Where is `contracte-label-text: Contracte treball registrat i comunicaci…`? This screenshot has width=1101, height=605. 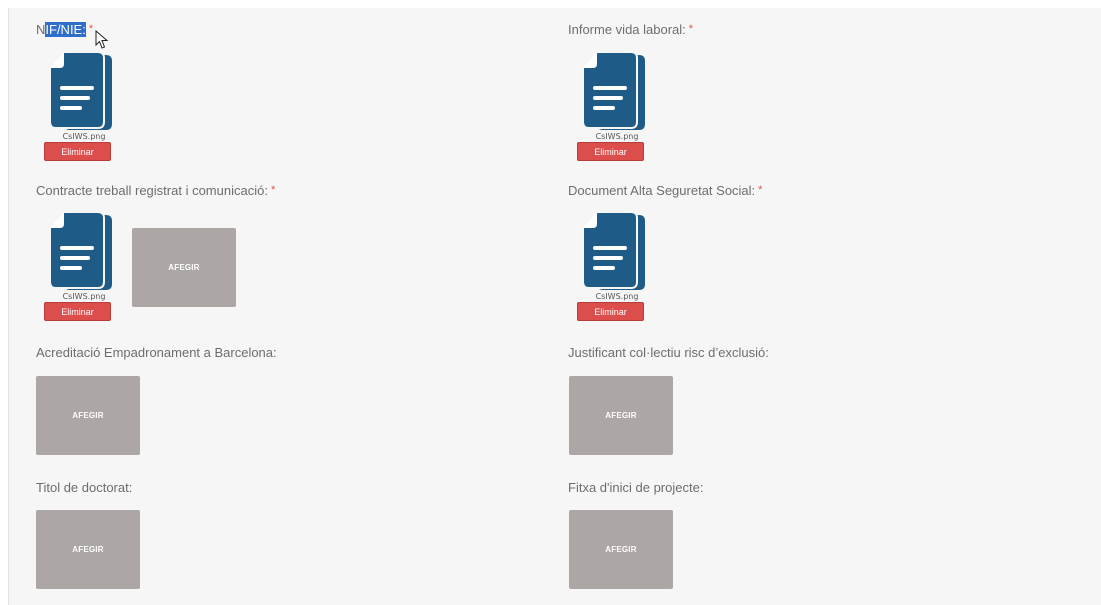 contracte-label-text: Contracte treball registrat i comunicaci… is located at coordinates (152, 190).